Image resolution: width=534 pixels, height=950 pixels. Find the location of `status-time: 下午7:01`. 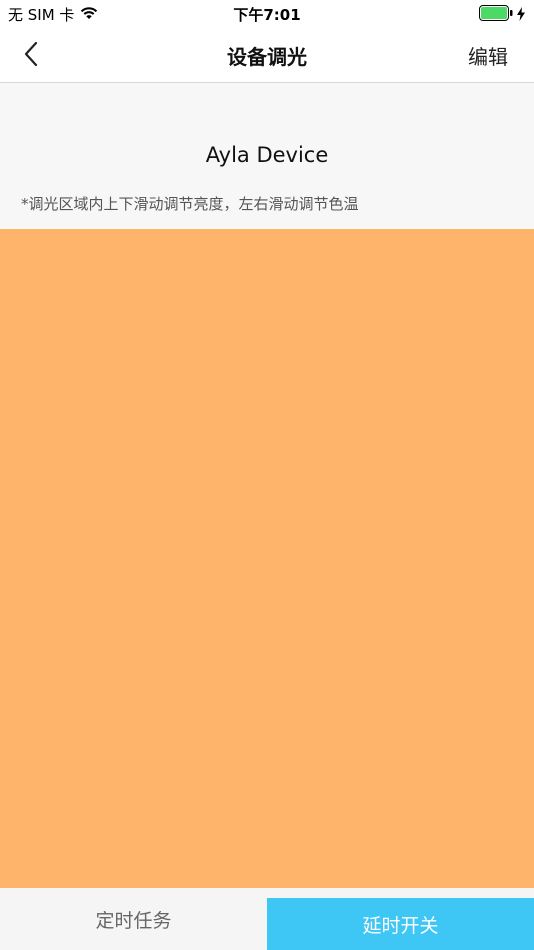

status-time: 下午7:01 is located at coordinates (267, 15).